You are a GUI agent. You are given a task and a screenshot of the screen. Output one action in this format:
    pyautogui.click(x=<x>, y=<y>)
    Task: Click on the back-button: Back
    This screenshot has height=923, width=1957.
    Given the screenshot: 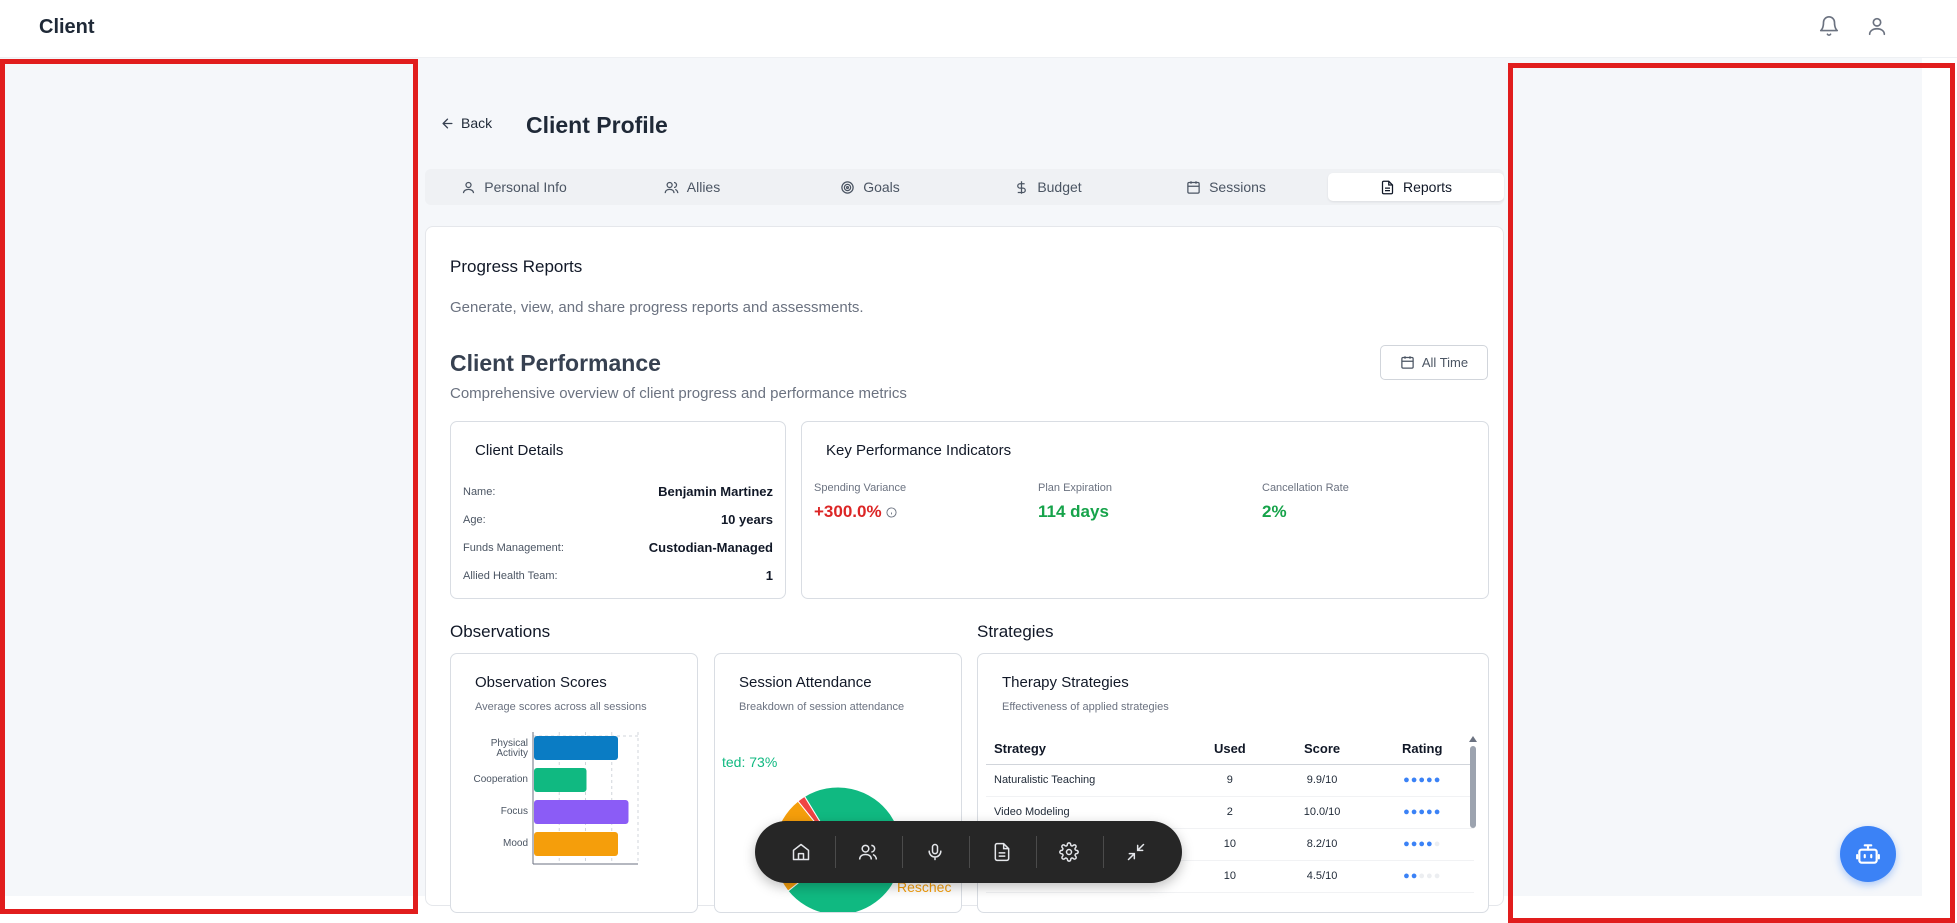 What is the action you would take?
    pyautogui.click(x=466, y=123)
    